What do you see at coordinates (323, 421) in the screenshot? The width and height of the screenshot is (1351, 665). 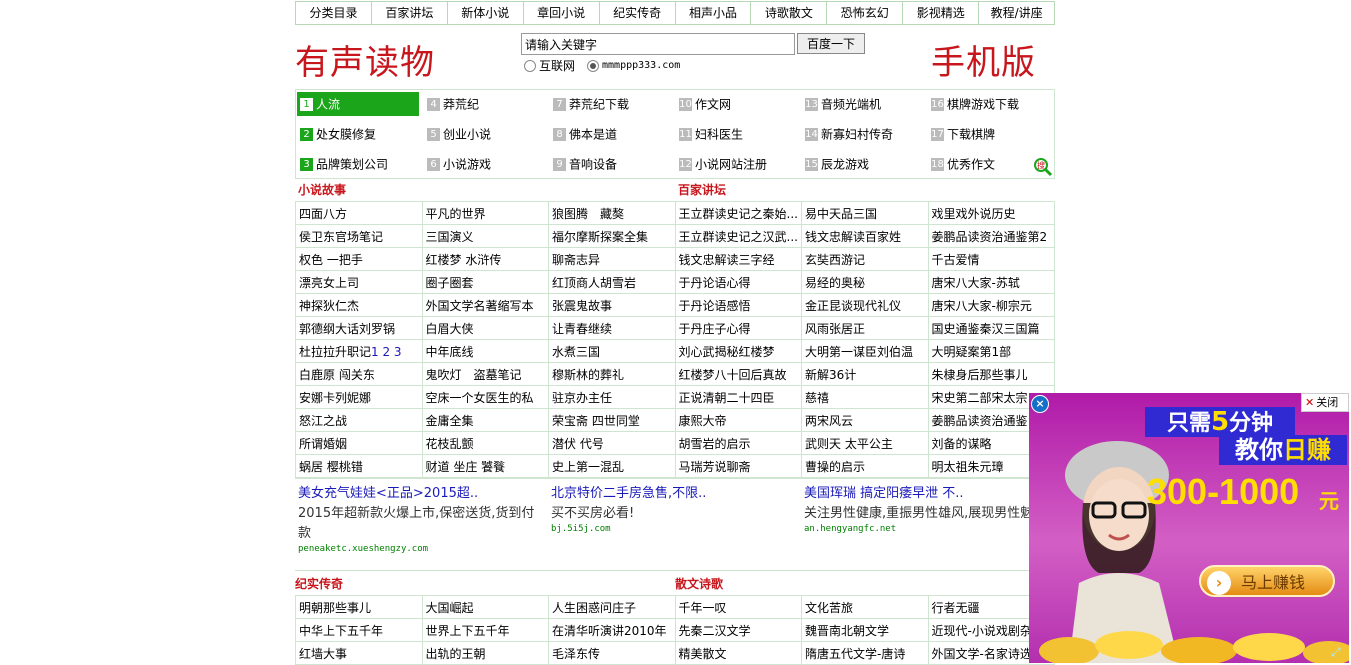 I see `list-link: 怒江之战` at bounding box center [323, 421].